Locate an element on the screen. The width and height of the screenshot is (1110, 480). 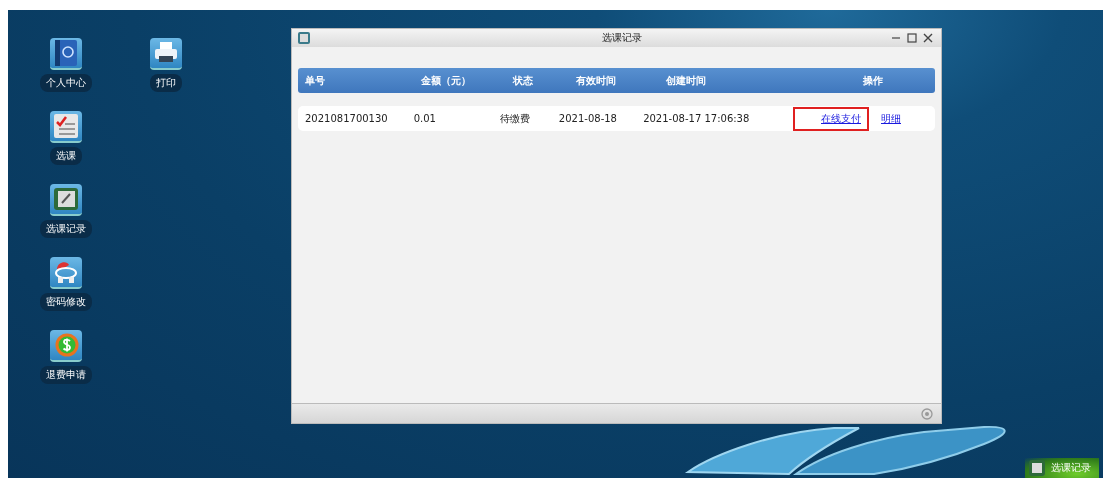
maximize-icon is located at coordinates (912, 38).